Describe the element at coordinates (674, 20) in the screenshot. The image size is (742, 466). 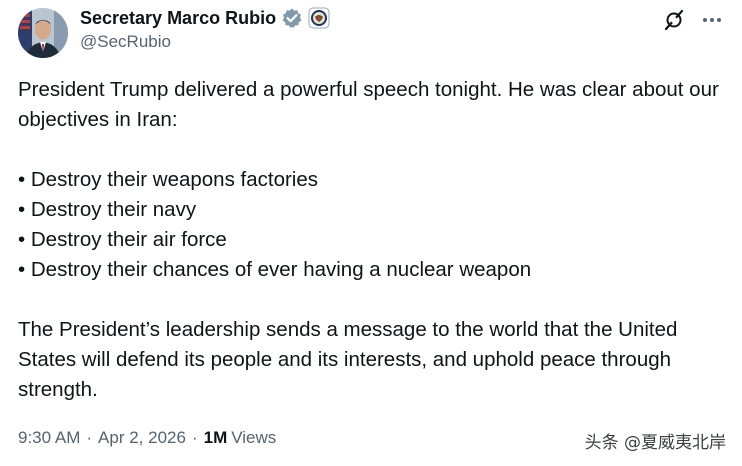
I see `grok-icon` at that location.